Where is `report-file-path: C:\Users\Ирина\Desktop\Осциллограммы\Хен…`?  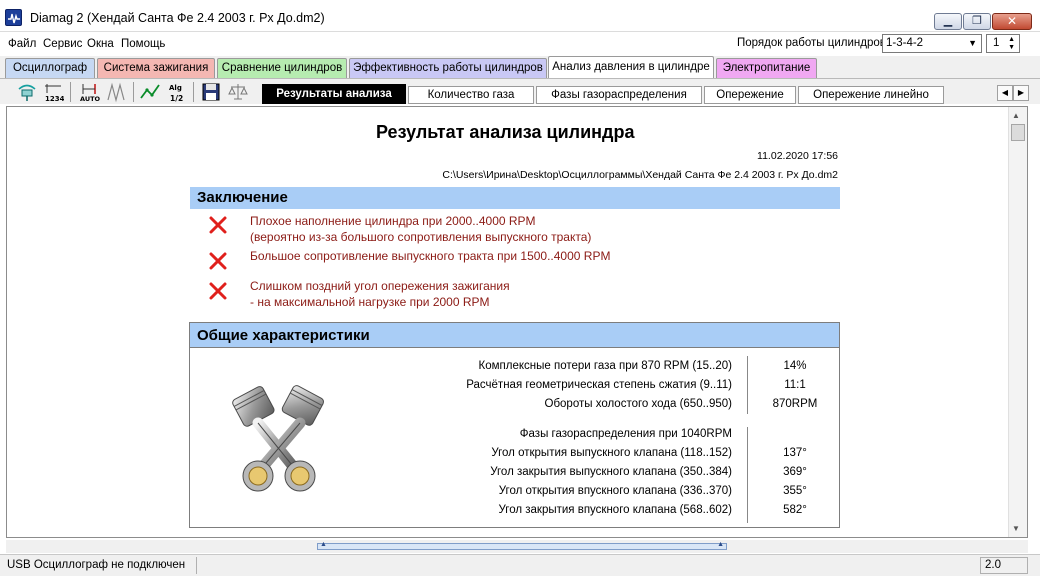 report-file-path: C:\Users\Ирина\Desktop\Осциллограммы\Хен… is located at coordinates (640, 175).